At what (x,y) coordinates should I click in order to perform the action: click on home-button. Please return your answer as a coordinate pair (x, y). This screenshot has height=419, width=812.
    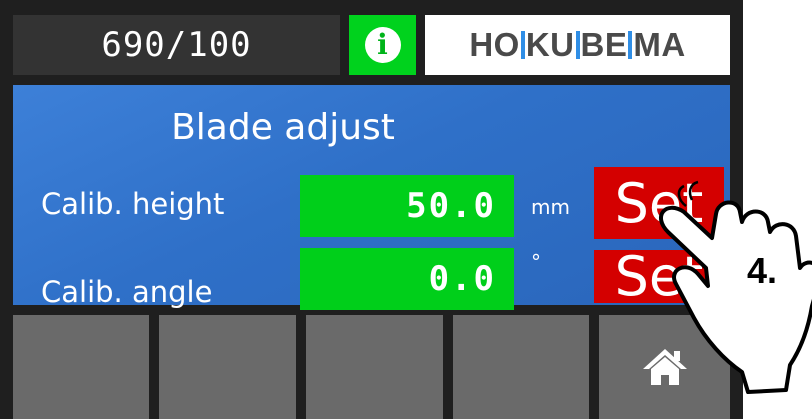
    Looking at the image, I should click on (664, 367).